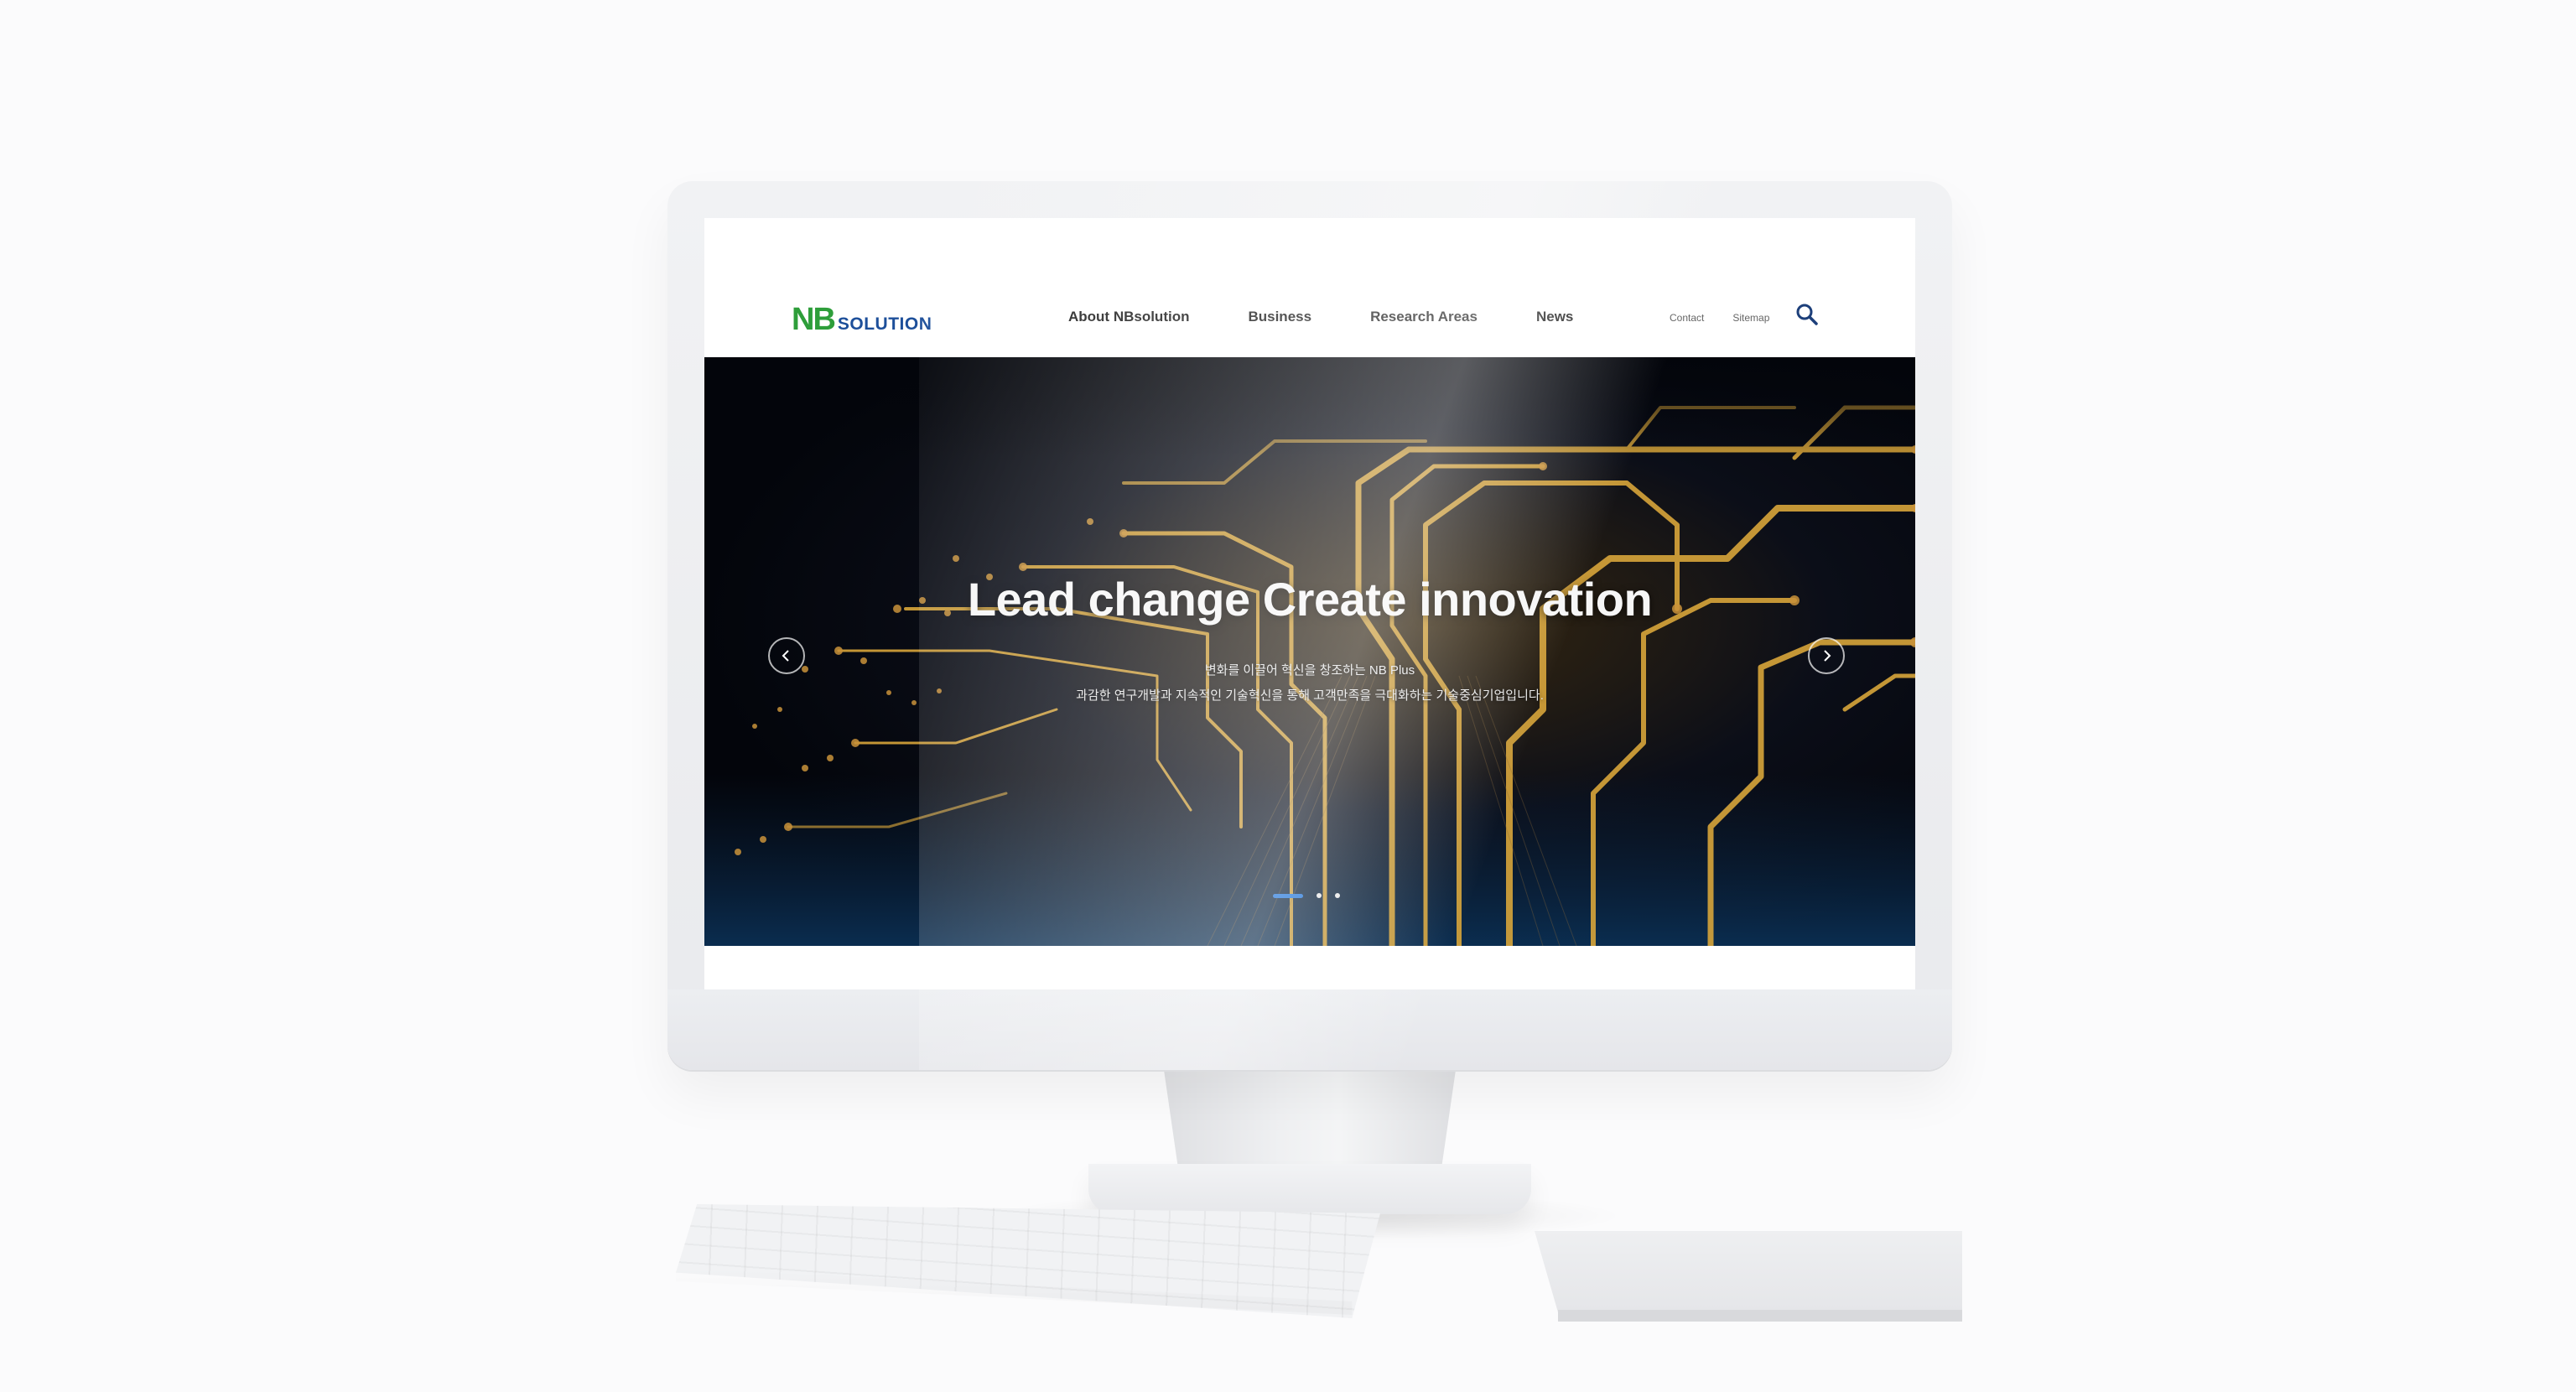 The width and height of the screenshot is (2576, 1392). What do you see at coordinates (1306, 895) in the screenshot?
I see `slider-pagination` at bounding box center [1306, 895].